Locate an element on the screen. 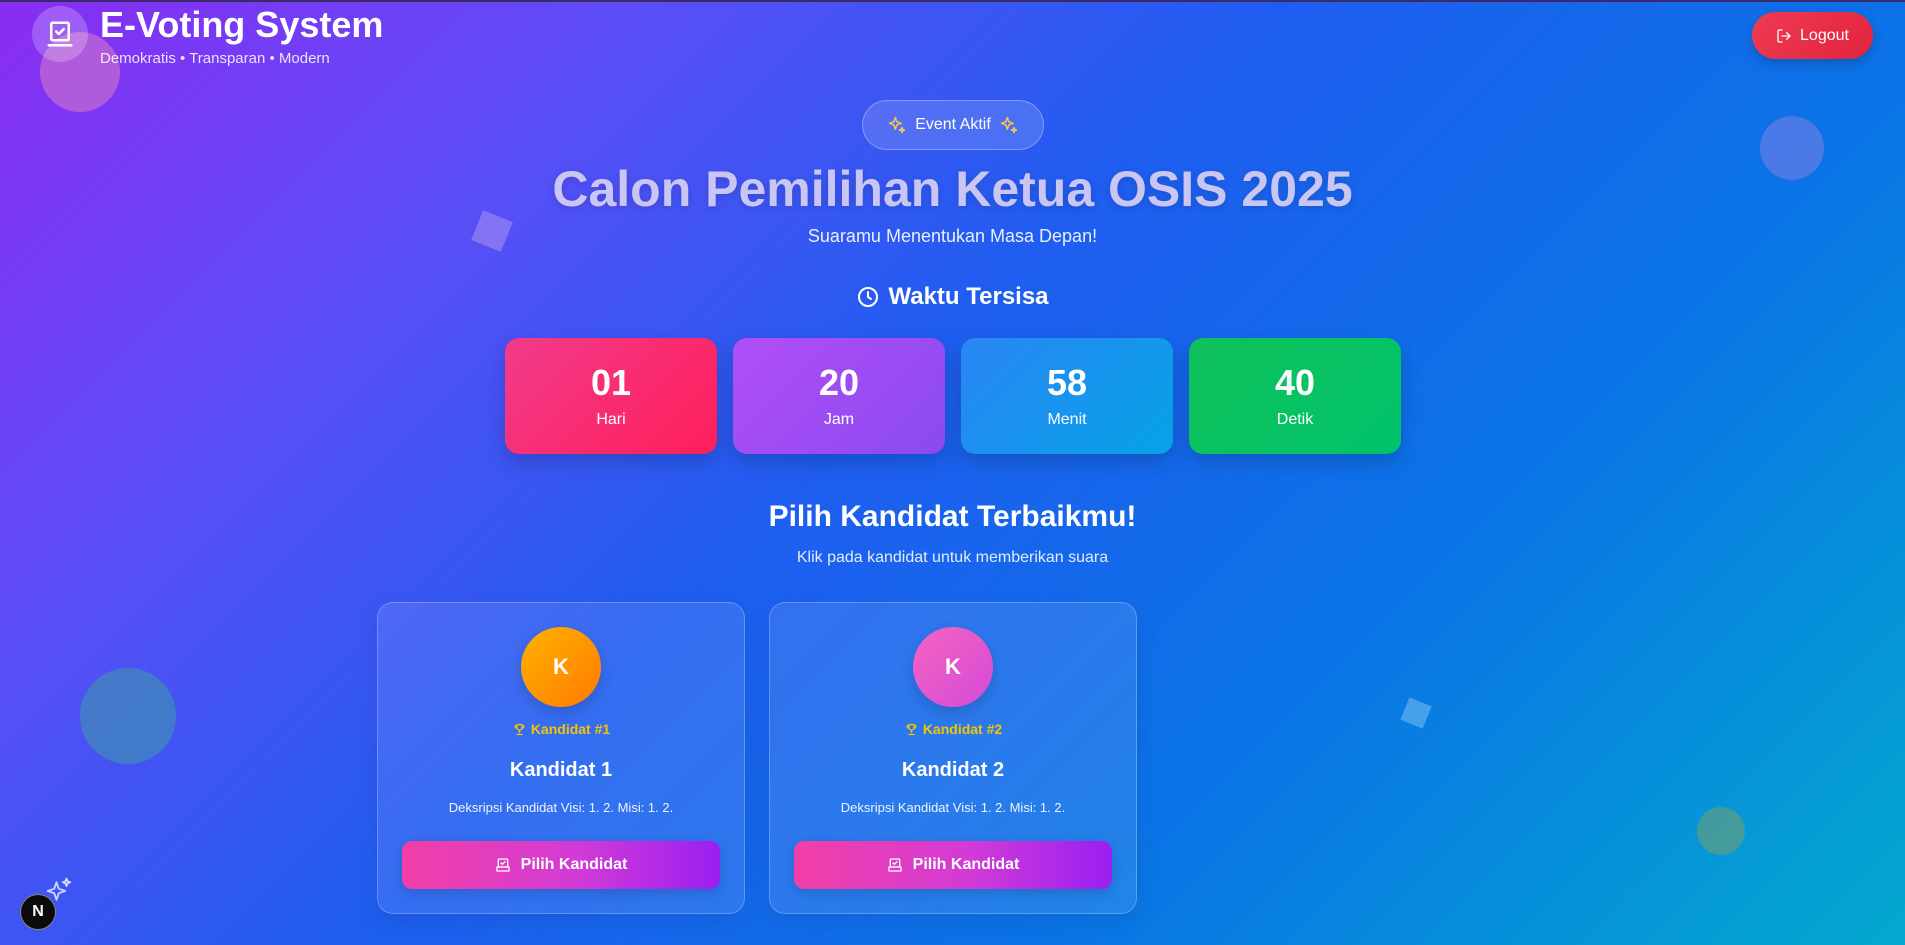 This screenshot has width=1905, height=945. countdown-seconds: 40 Detik is located at coordinates (1295, 396).